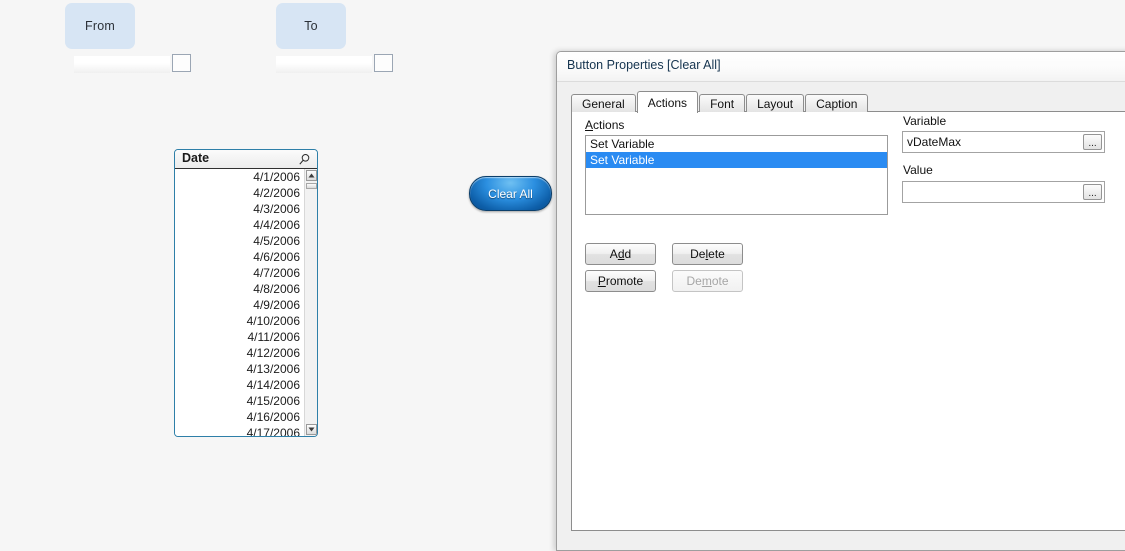 This screenshot has width=1125, height=551. What do you see at coordinates (918, 170) in the screenshot?
I see `value-label: Value` at bounding box center [918, 170].